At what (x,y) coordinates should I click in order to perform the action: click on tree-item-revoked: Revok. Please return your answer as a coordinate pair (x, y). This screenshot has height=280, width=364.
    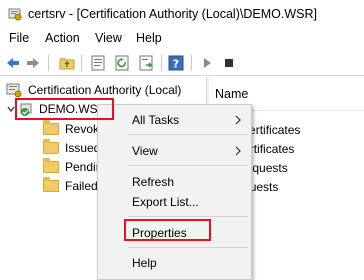
    Looking at the image, I should click on (71, 129).